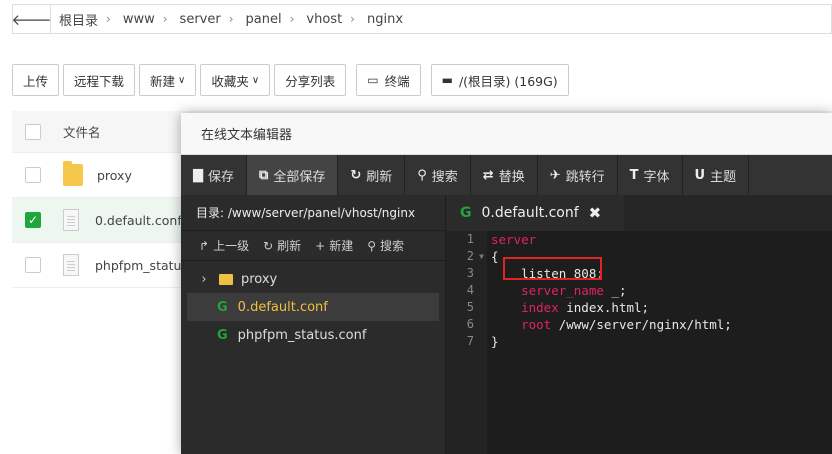 This screenshot has width=832, height=454. Describe the element at coordinates (609, 324) in the screenshot. I see `code-text: root /www/server/nginx/html;` at that location.